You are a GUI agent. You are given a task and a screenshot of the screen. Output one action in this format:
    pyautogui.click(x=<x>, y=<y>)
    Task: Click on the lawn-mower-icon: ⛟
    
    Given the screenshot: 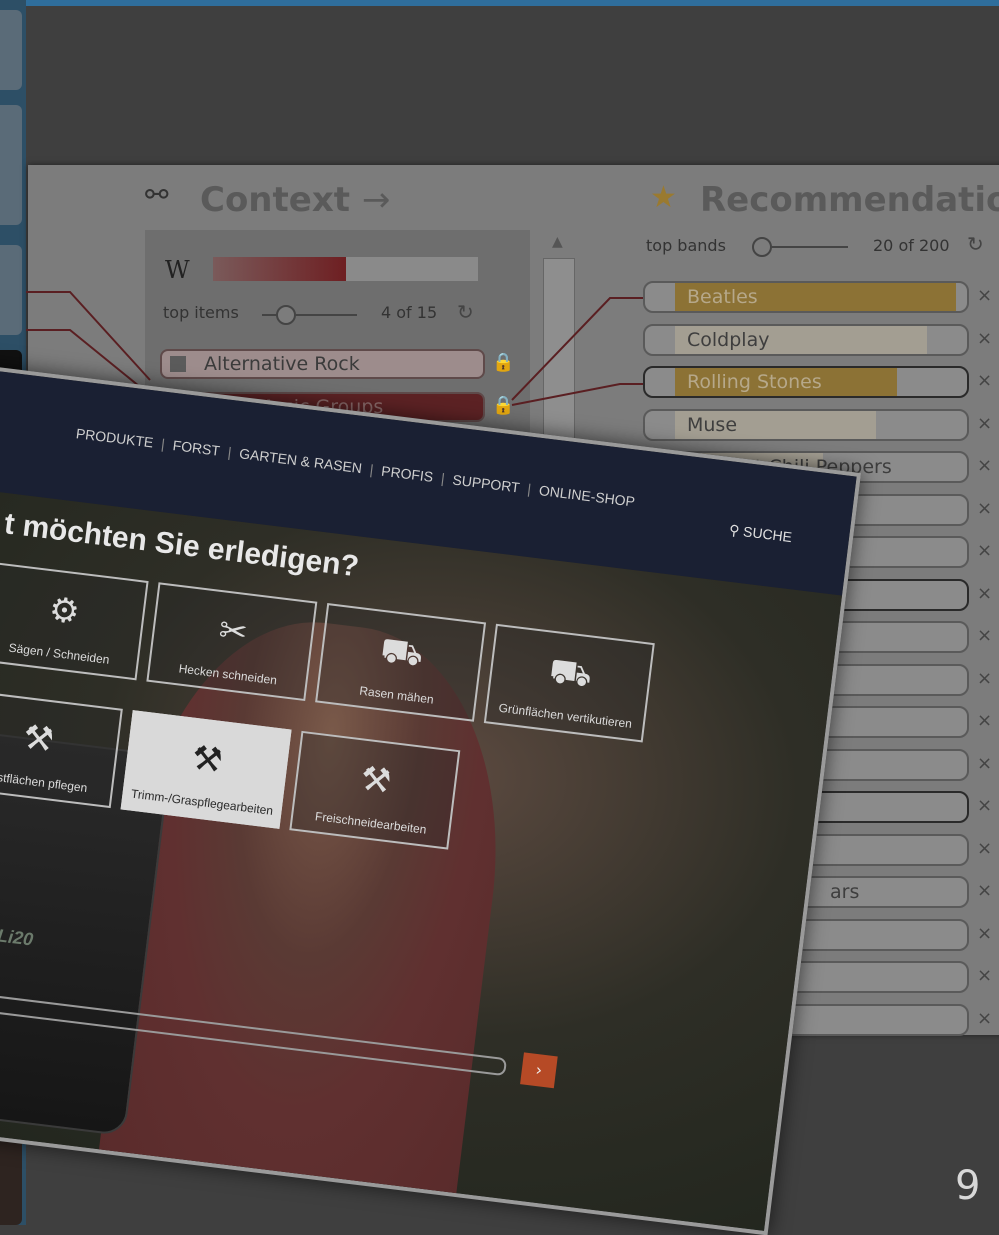 What is the action you would take?
    pyautogui.click(x=402, y=652)
    